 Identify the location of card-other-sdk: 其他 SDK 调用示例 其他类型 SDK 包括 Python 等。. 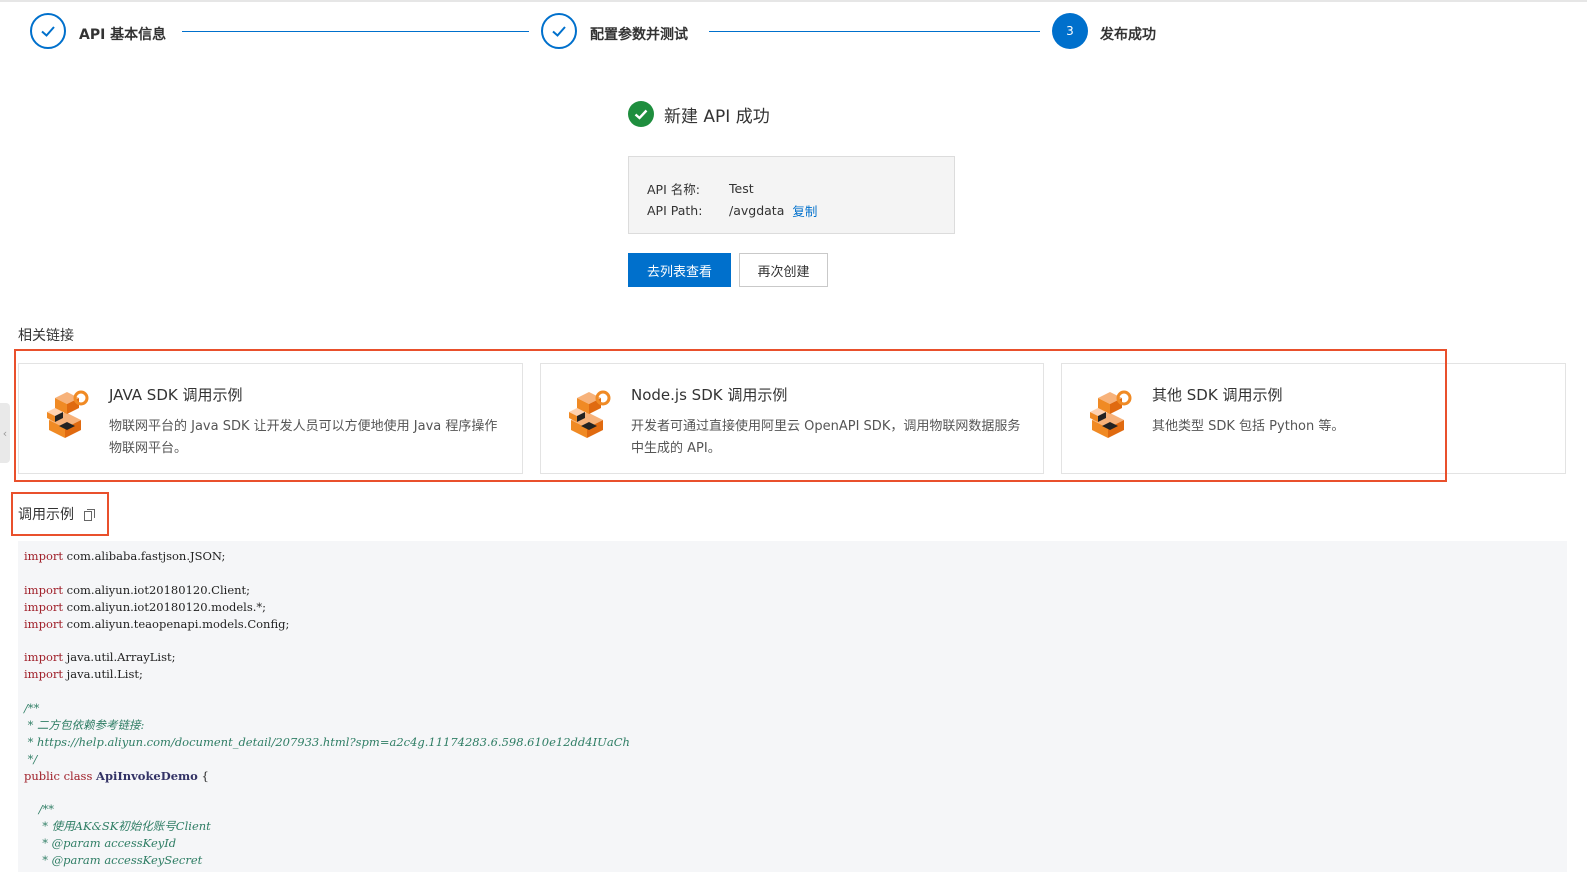
(1313, 418).